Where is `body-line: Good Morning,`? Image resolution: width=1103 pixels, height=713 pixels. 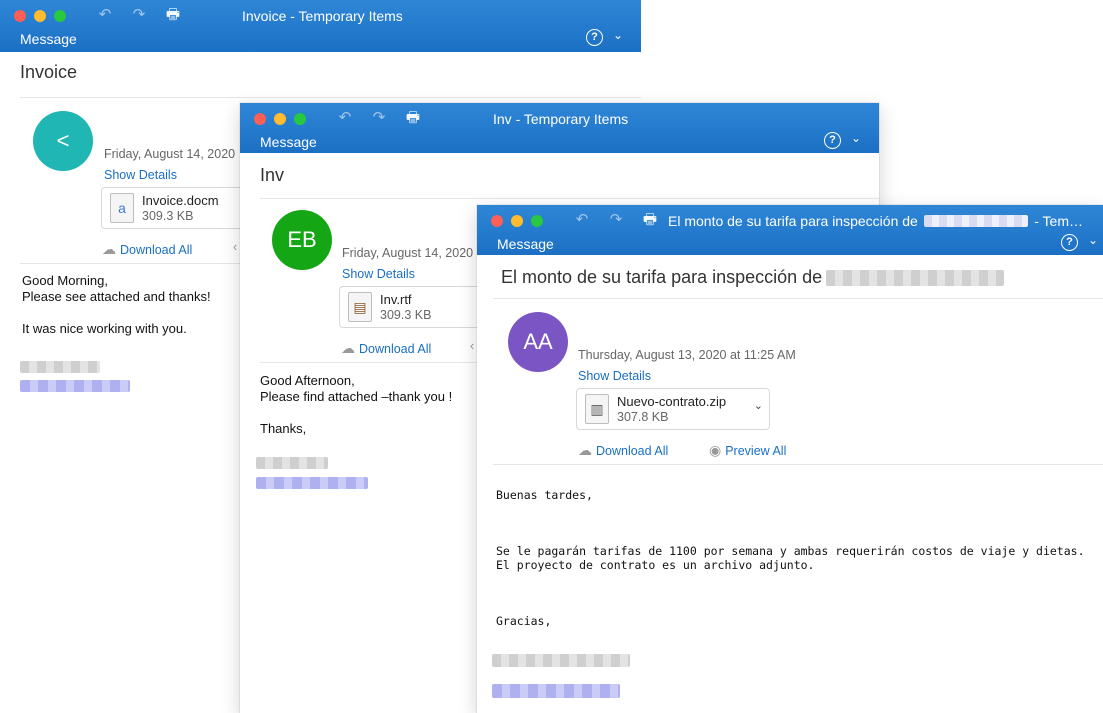 body-line: Good Morning, is located at coordinates (65, 280).